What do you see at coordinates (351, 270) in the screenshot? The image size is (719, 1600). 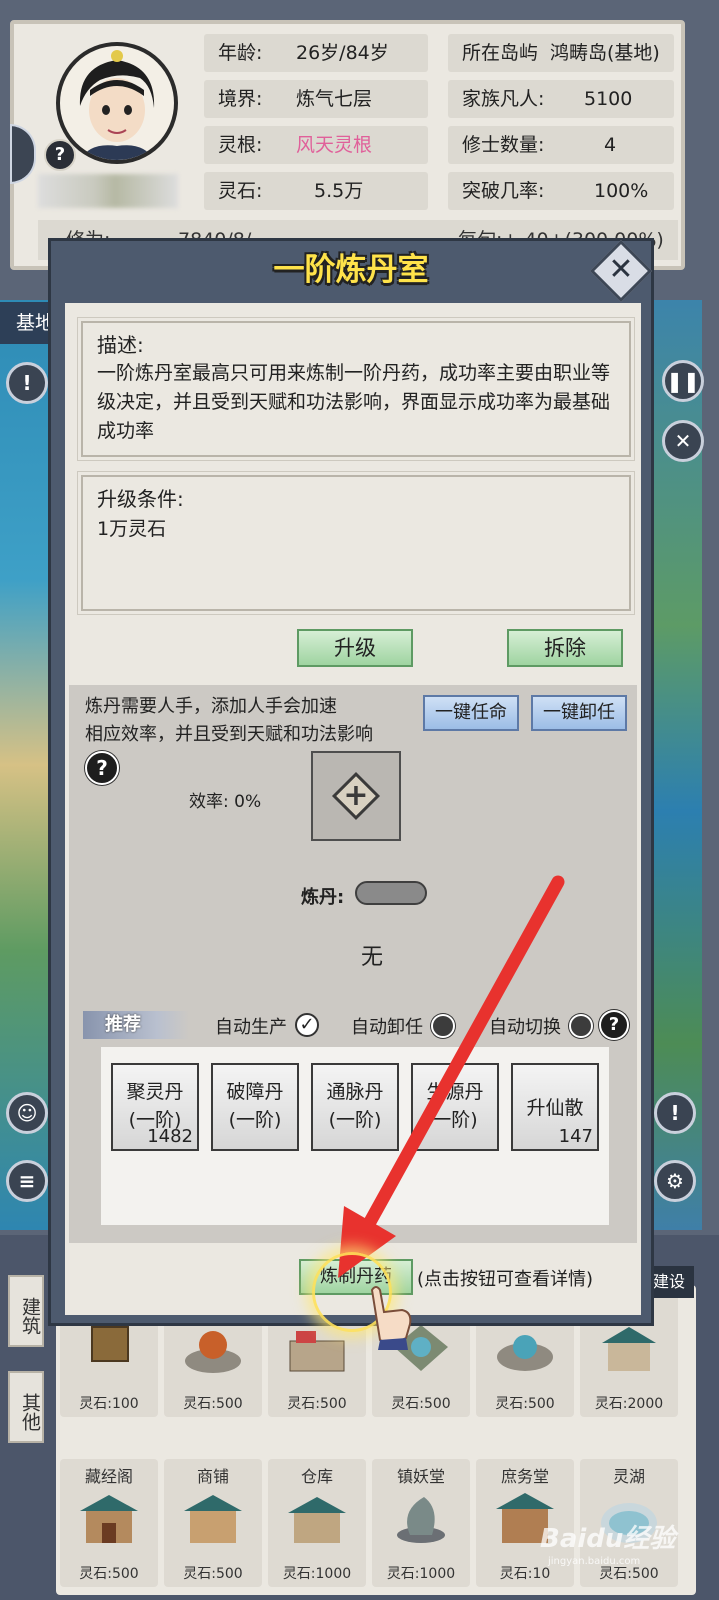 I see `modal-title: 一阶炼丹室` at bounding box center [351, 270].